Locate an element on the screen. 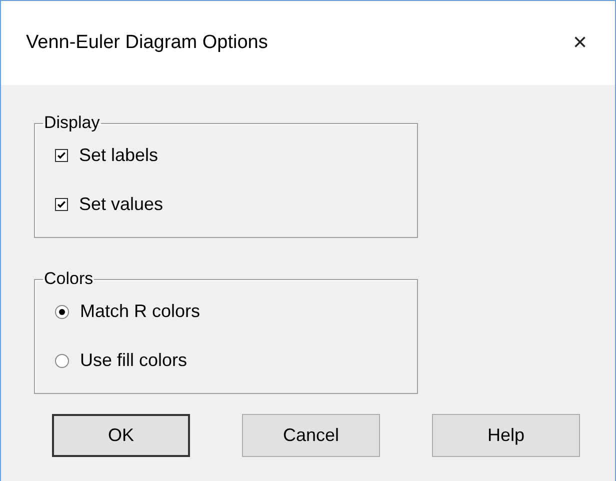  dialog-button: OK is located at coordinates (121, 435).